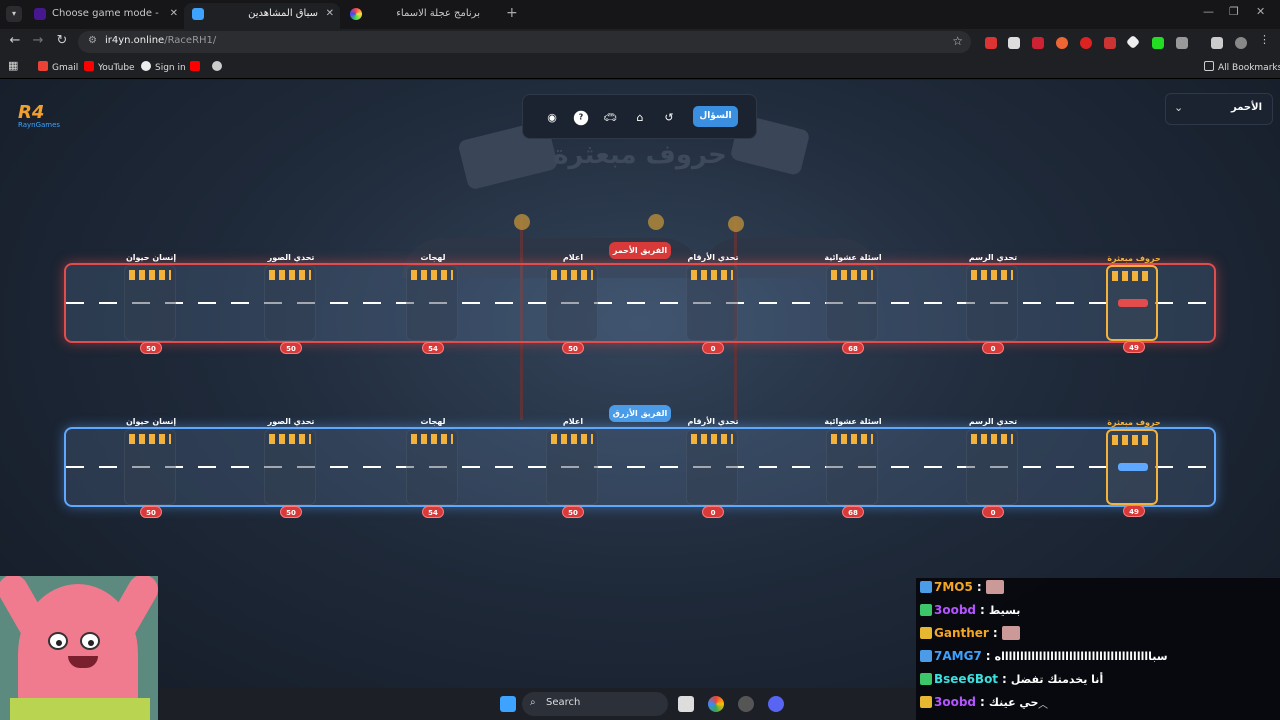 Image resolution: width=1280 pixels, height=720 pixels. I want to click on question-button: السؤال, so click(715, 116).